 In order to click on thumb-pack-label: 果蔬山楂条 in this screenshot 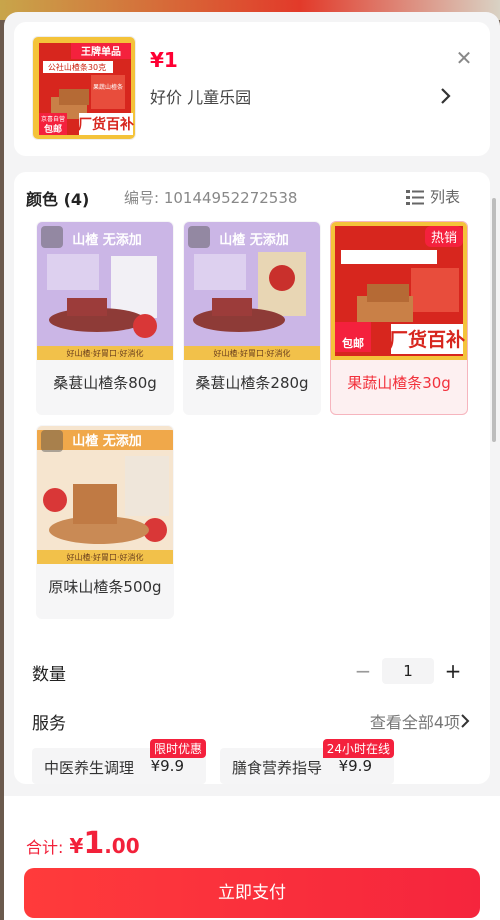, I will do `click(108, 87)`.